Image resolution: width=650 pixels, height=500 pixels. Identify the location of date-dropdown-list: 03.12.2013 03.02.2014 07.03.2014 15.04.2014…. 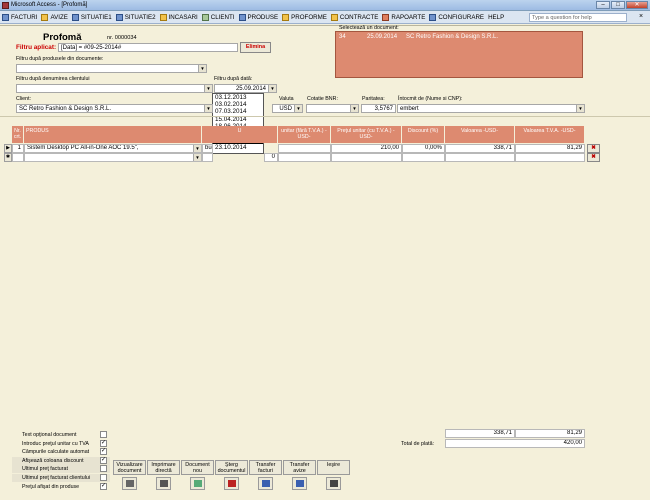
(238, 123).